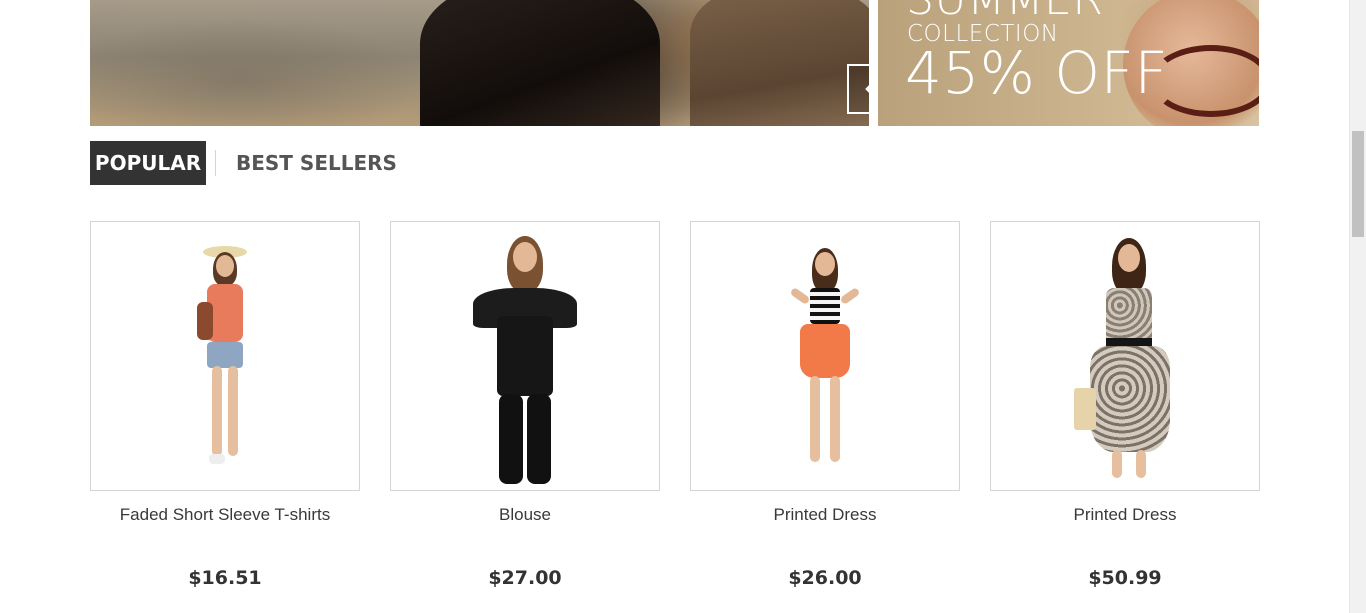 The image size is (1366, 613). Describe the element at coordinates (1037, 73) in the screenshot. I see `promo-offer: 45% OFF` at that location.